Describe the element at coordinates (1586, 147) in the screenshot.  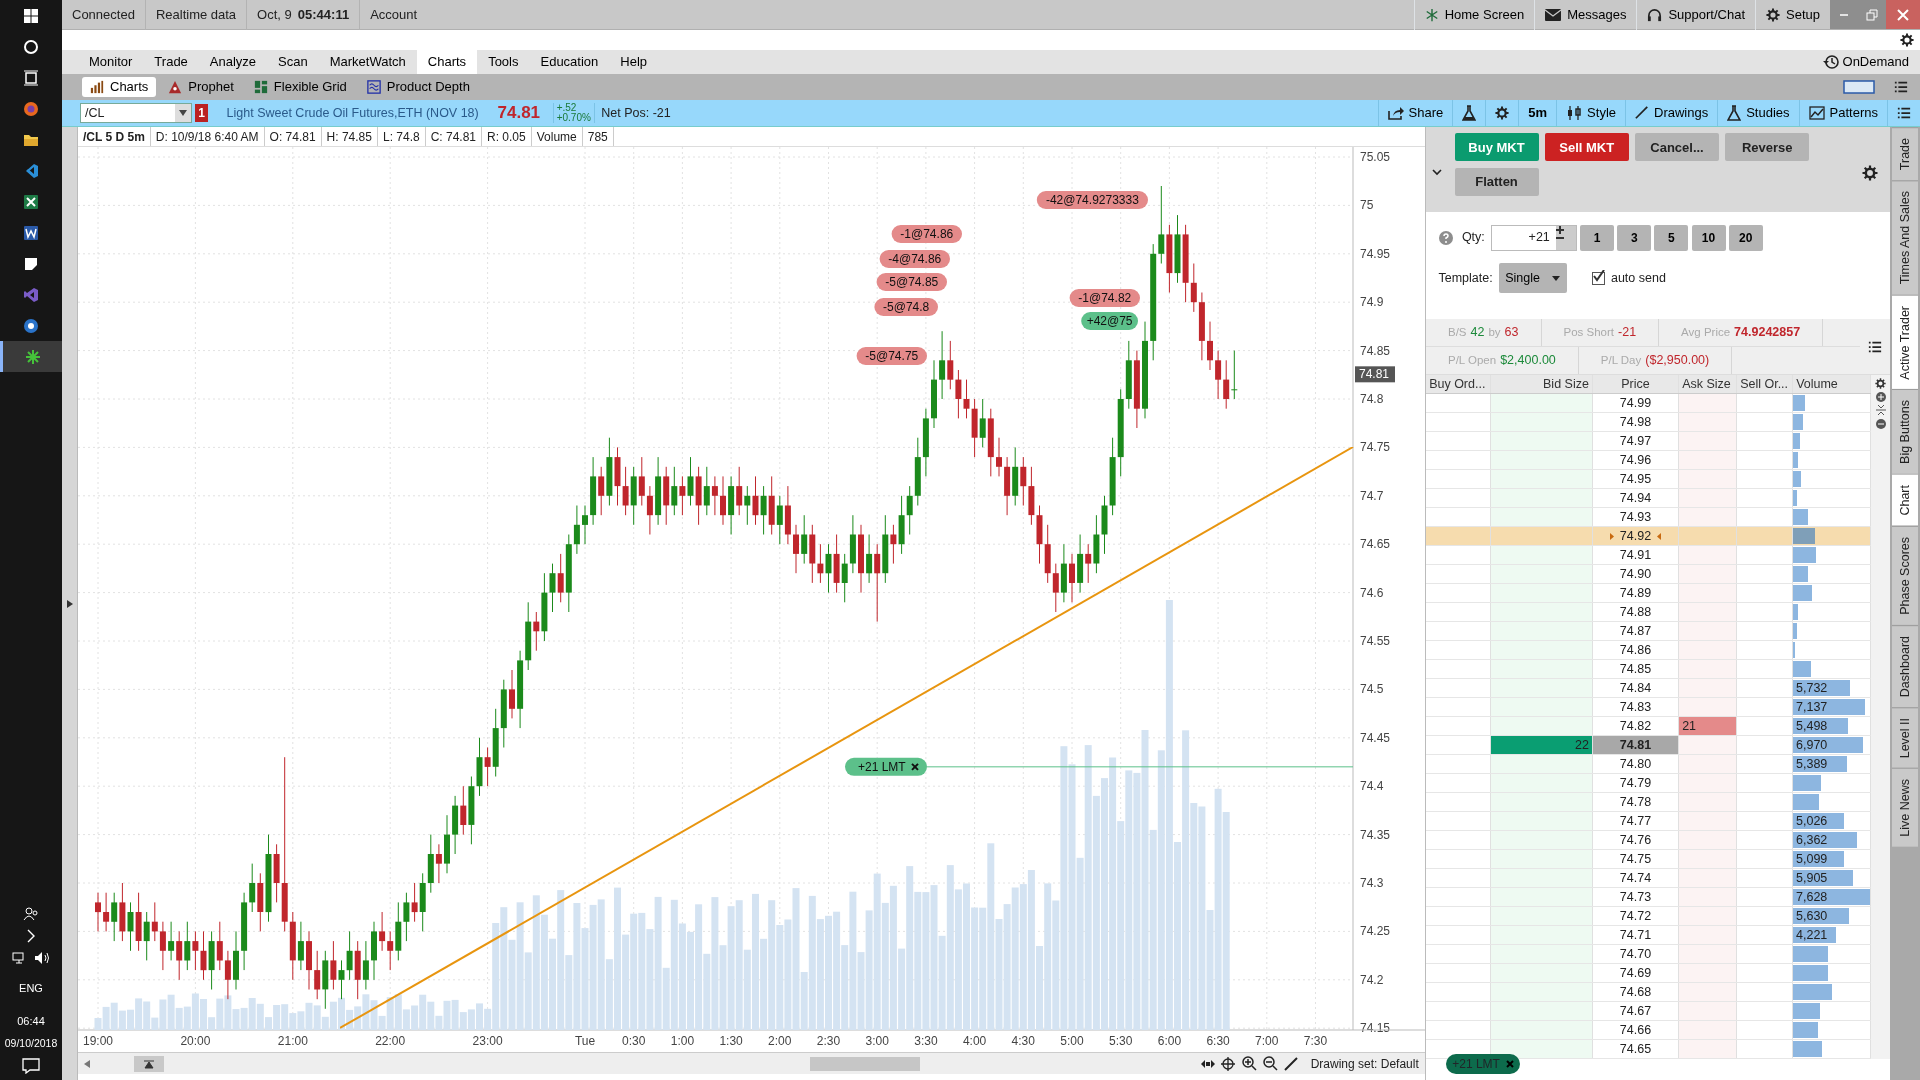
I see `order-button: Sell MKT` at that location.